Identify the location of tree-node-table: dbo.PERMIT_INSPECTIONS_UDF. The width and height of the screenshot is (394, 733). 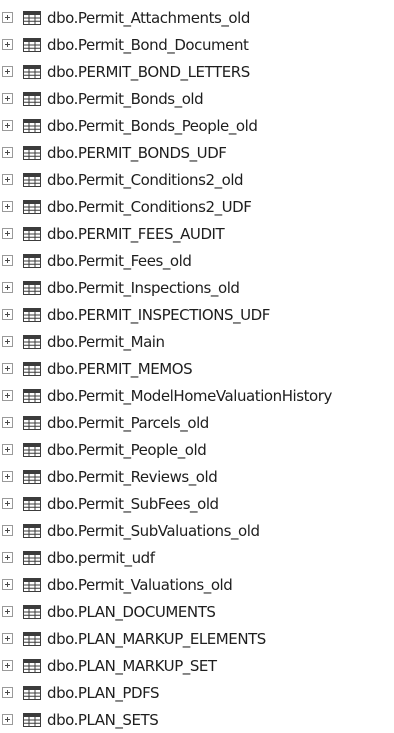
(197, 314).